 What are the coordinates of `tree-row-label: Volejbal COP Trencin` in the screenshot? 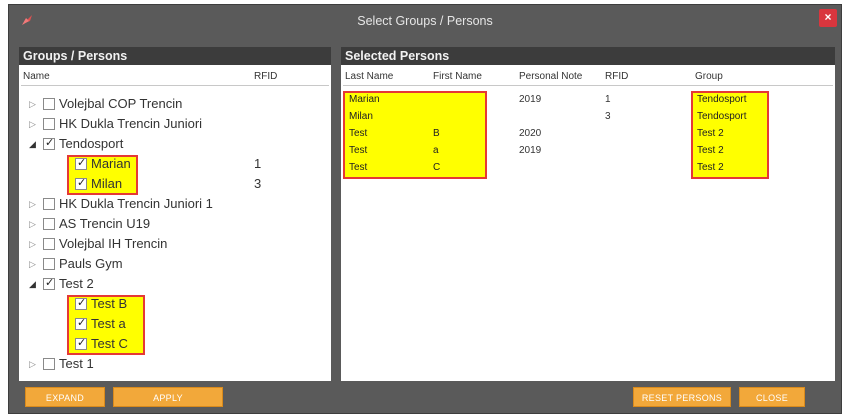 It's located at (121, 103).